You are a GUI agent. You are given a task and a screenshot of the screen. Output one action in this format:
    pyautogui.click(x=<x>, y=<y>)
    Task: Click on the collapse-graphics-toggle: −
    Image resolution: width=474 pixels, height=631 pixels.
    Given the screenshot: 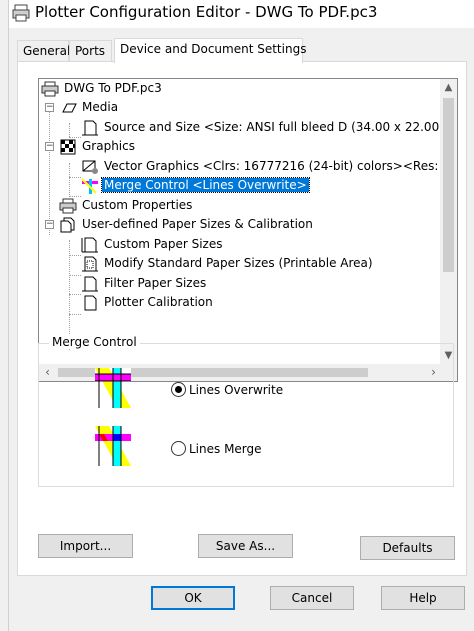 What is the action you would take?
    pyautogui.click(x=49, y=146)
    